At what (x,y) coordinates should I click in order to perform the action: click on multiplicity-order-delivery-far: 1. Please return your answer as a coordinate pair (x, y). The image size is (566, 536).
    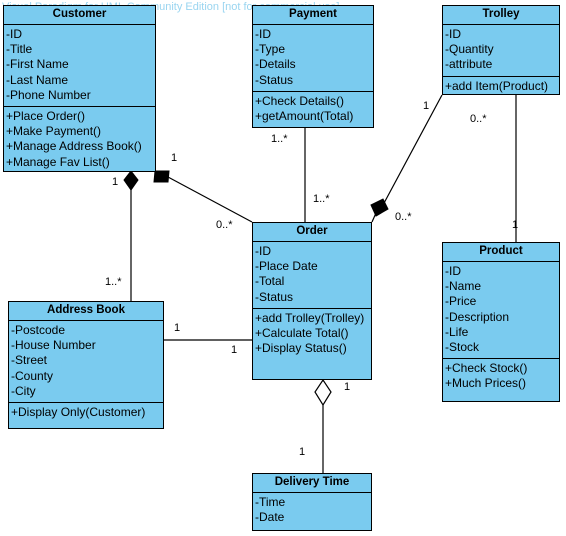
    Looking at the image, I should click on (302, 452).